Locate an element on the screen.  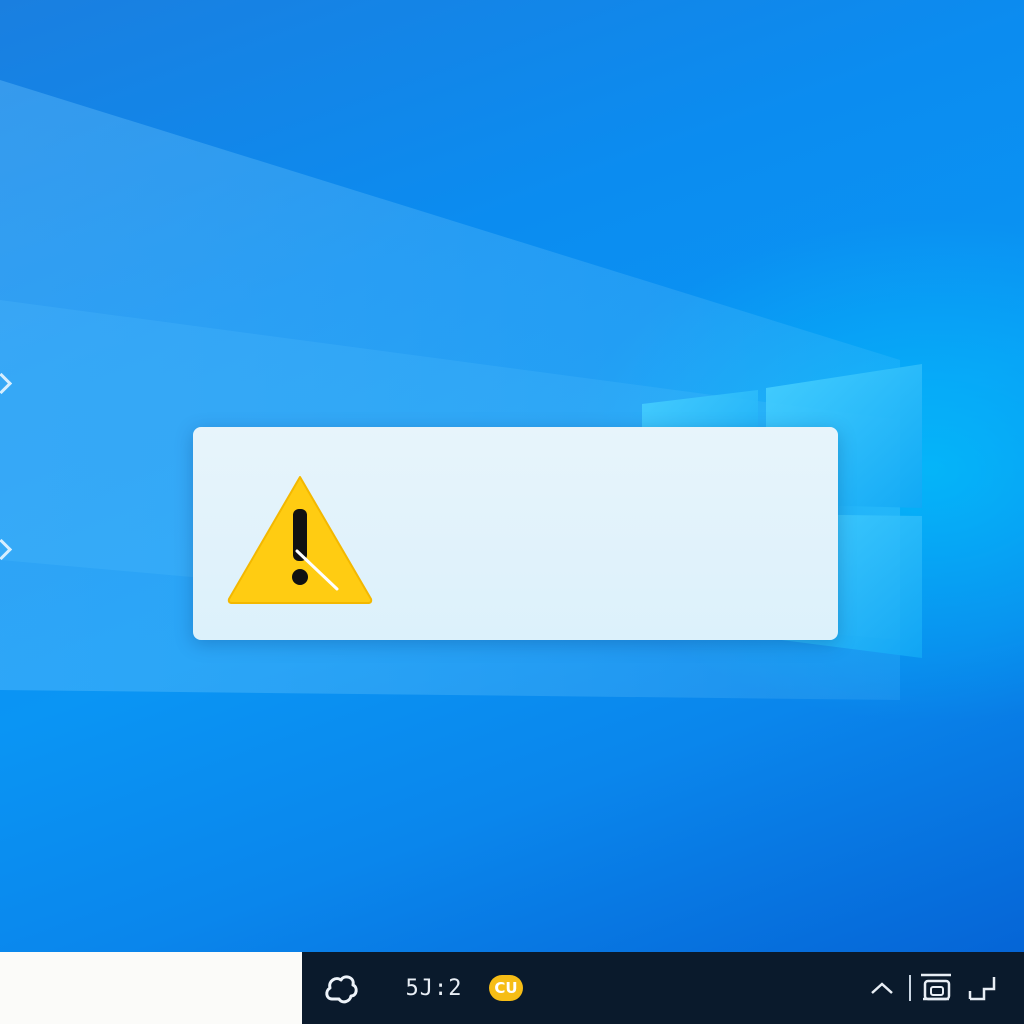
network-icon is located at coordinates (936, 988).